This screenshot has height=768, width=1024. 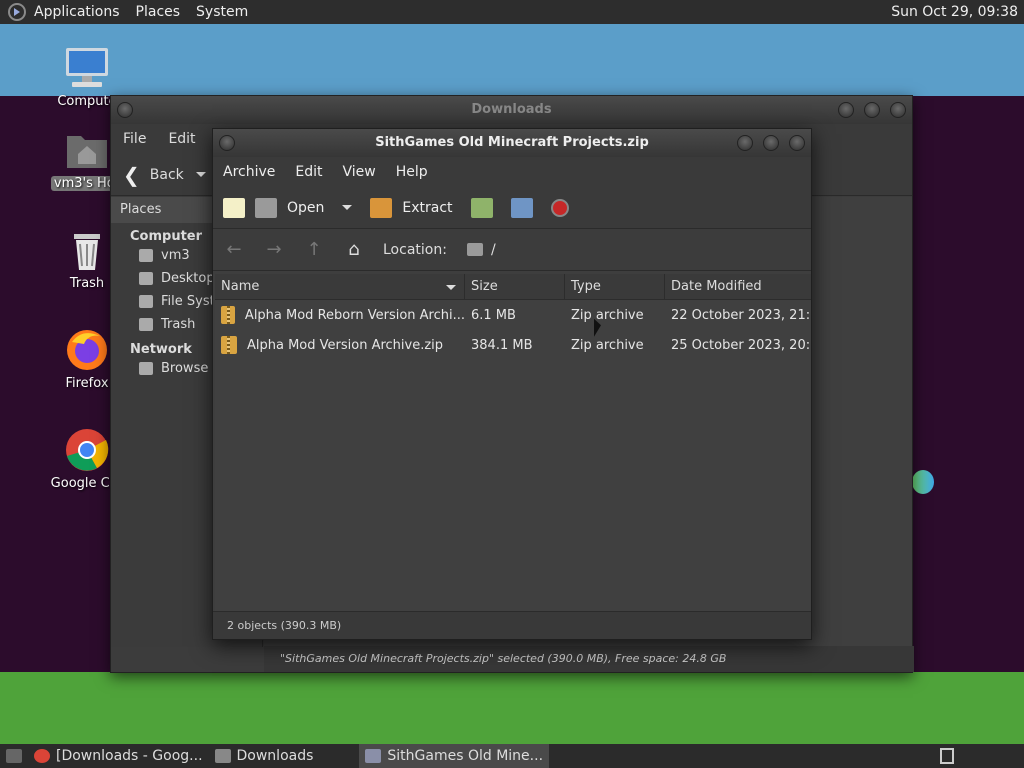 What do you see at coordinates (451, 287) in the screenshot?
I see `sort-descending-icon` at bounding box center [451, 287].